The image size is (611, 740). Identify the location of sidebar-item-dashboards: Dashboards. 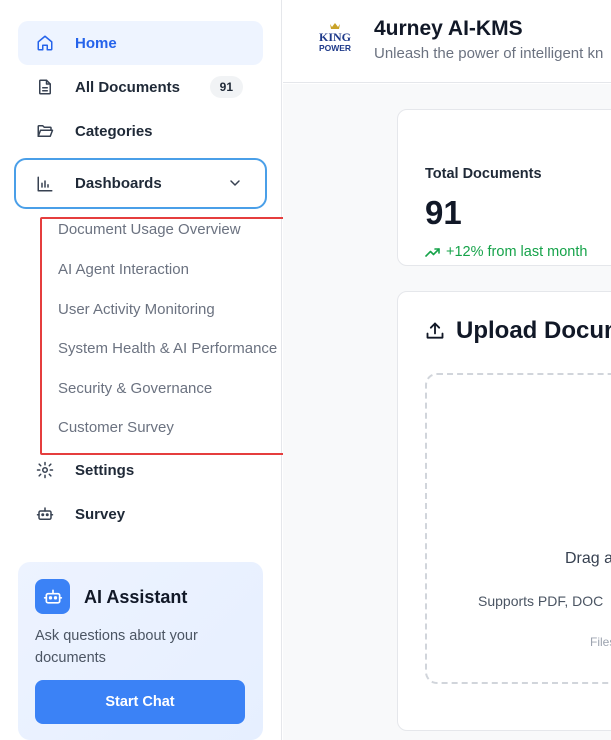
(140, 183).